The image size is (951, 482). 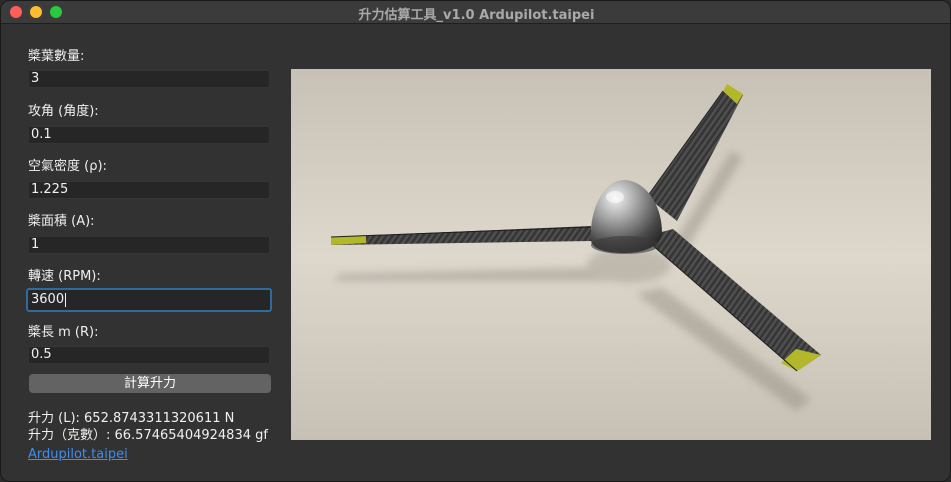 I want to click on calculate-lift-button: 計算升力, so click(x=150, y=383).